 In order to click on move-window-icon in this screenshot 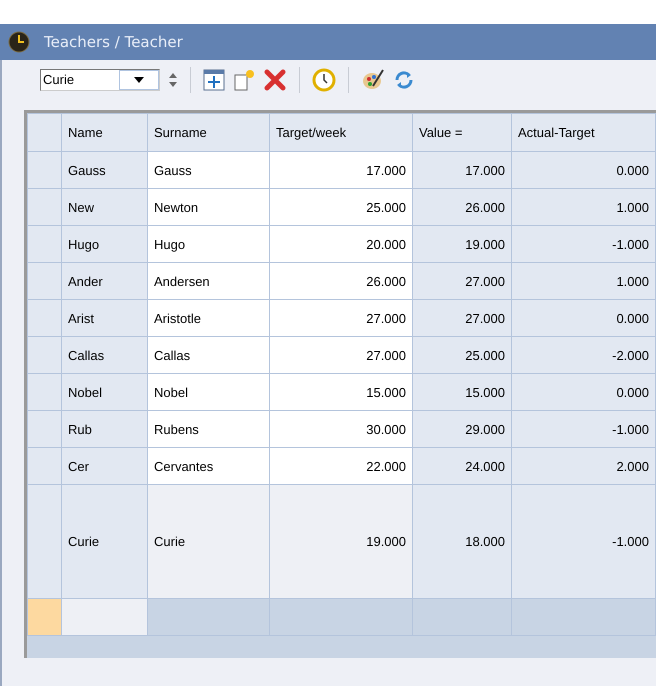, I will do `click(214, 80)`.